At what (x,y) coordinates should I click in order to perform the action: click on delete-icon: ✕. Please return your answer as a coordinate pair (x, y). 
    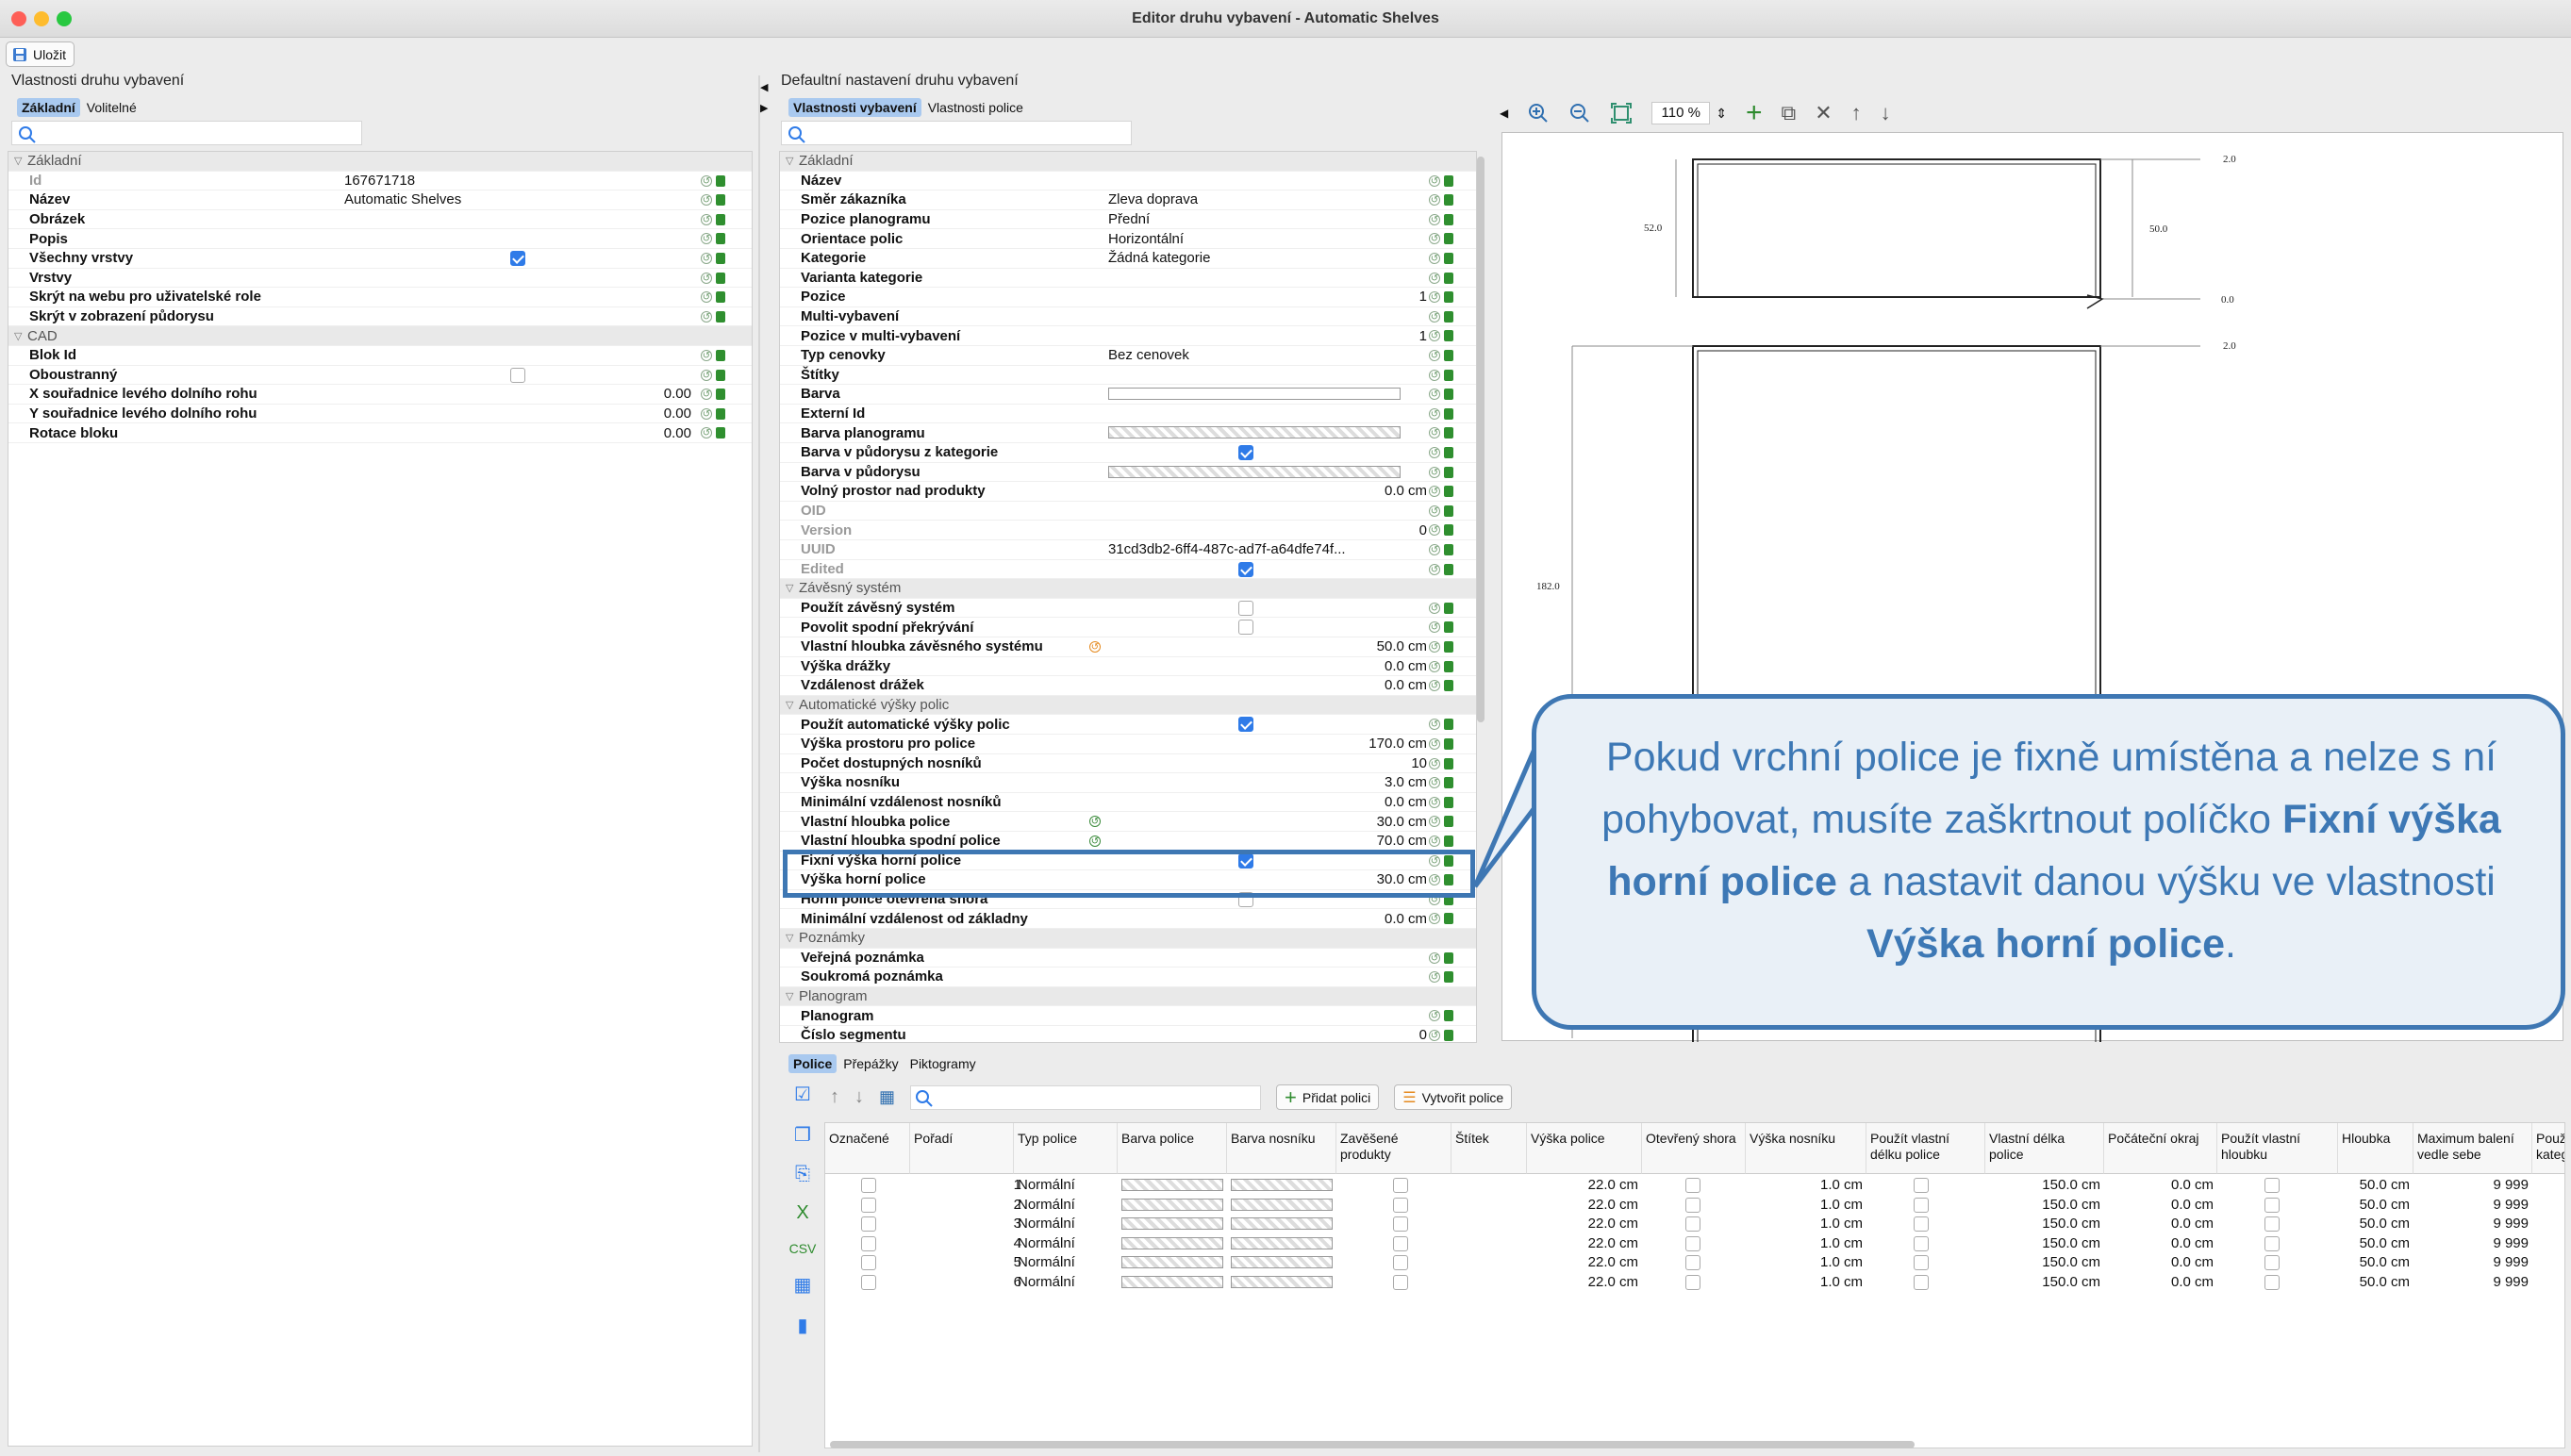
    Looking at the image, I should click on (1823, 113).